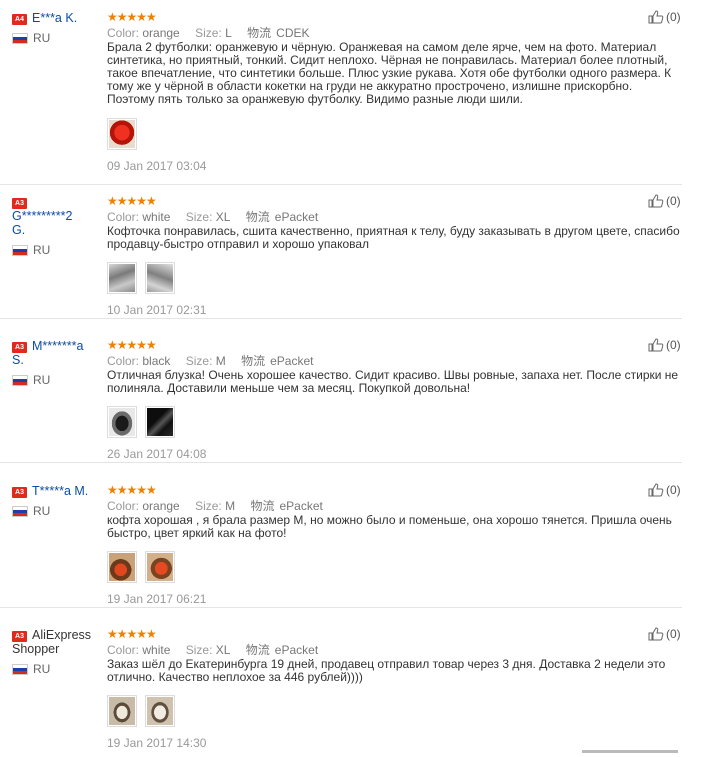 Image resolution: width=707 pixels, height=757 pixels. What do you see at coordinates (157, 599) in the screenshot?
I see `review-date: 19 Jan 2017 06:21` at bounding box center [157, 599].